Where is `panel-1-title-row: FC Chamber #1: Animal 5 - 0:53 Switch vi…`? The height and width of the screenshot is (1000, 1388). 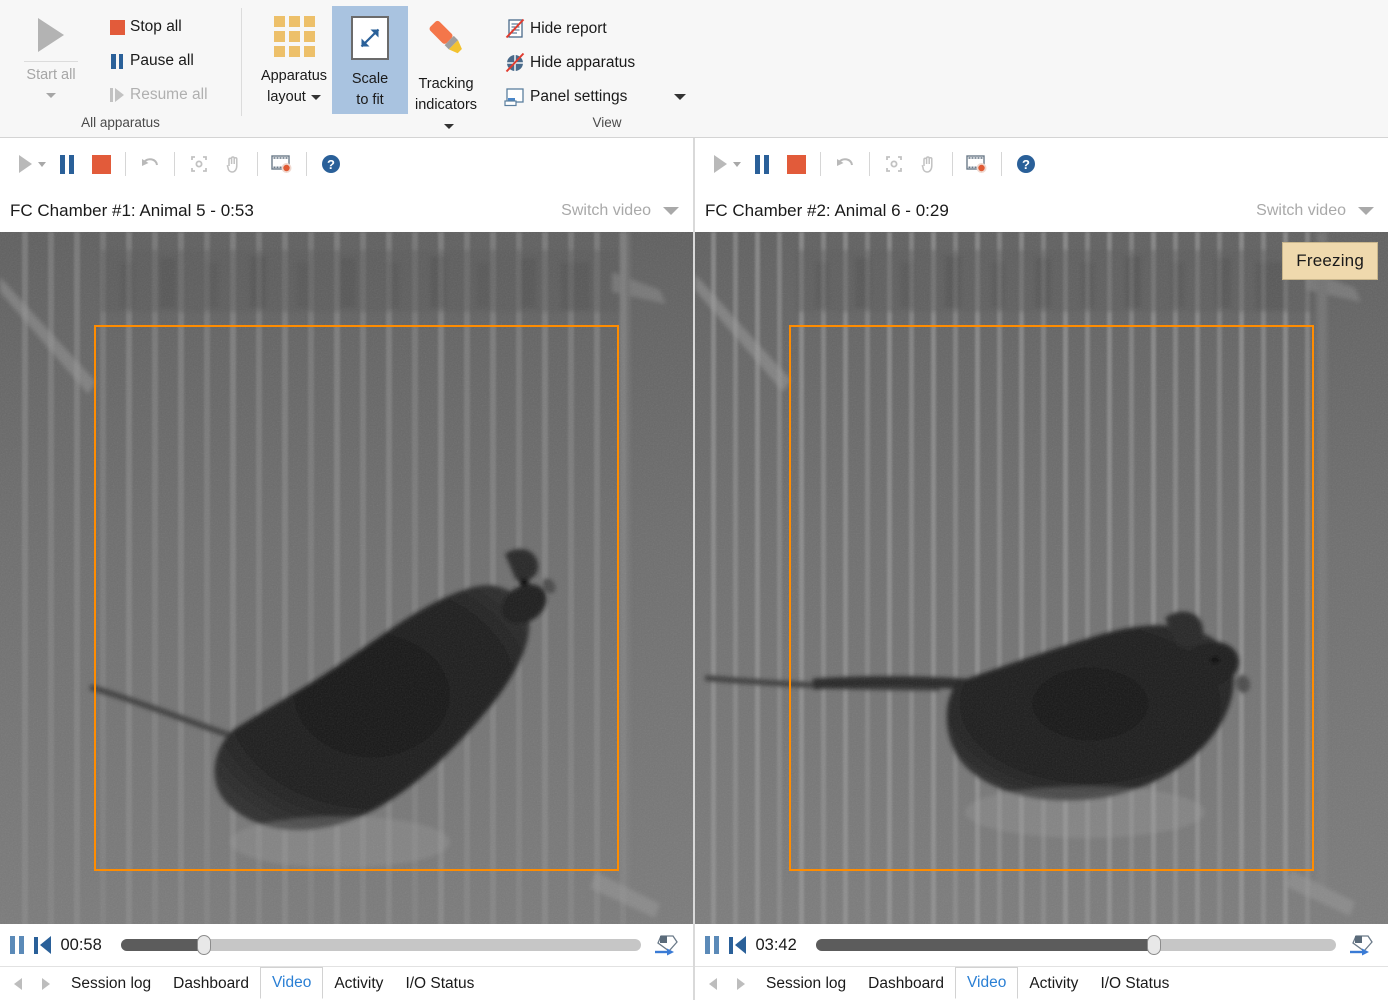
panel-1-title-row: FC Chamber #1: Animal 5 - 0:53 Switch vi… is located at coordinates (346, 211).